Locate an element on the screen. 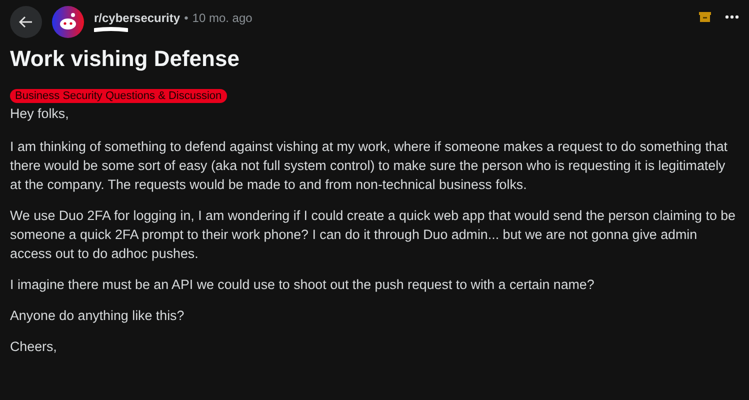 Image resolution: width=749 pixels, height=400 pixels. post-paragraph: I am thinking of something to defend against vishing at my work, where if someone makes a request to do something that there would be some sort of easy (aka not full system control) to make sure the person who is requesting it is legitimately at the company. The requests would be made to and from non-technical business folks. is located at coordinates (369, 166).